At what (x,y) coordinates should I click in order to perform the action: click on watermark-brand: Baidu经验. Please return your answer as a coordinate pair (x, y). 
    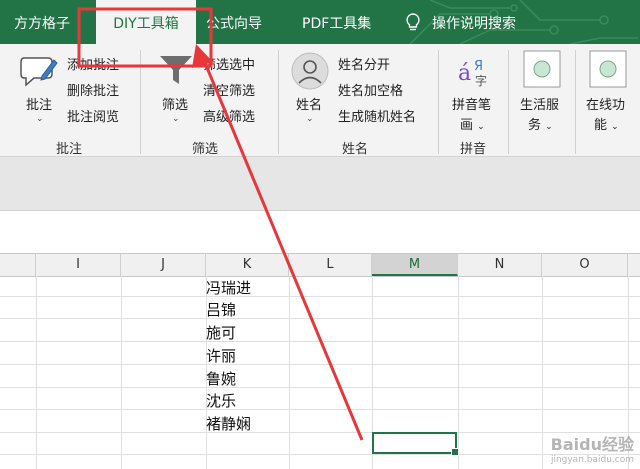
    Looking at the image, I should click on (592, 444).